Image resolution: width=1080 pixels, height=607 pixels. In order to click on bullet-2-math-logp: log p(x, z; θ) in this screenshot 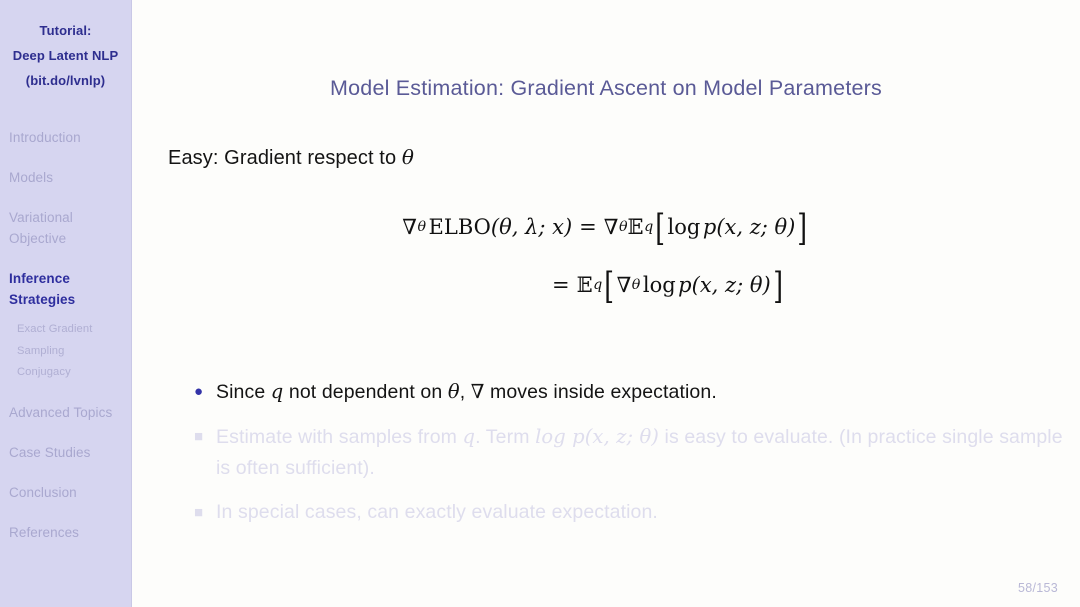, I will do `click(597, 436)`.